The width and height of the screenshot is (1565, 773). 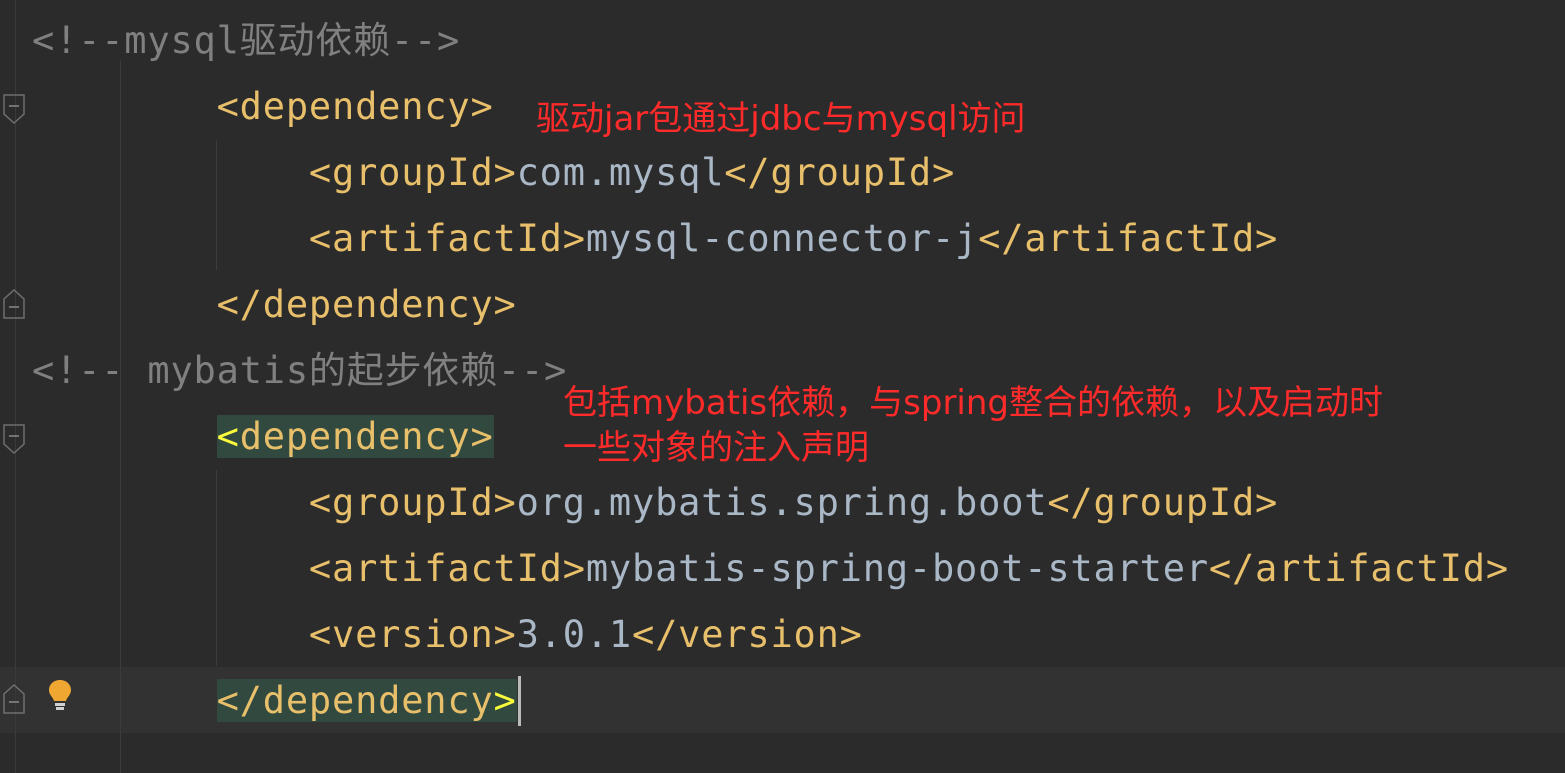 I want to click on code-line: <version>3.0.1</version>, so click(x=447, y=635).